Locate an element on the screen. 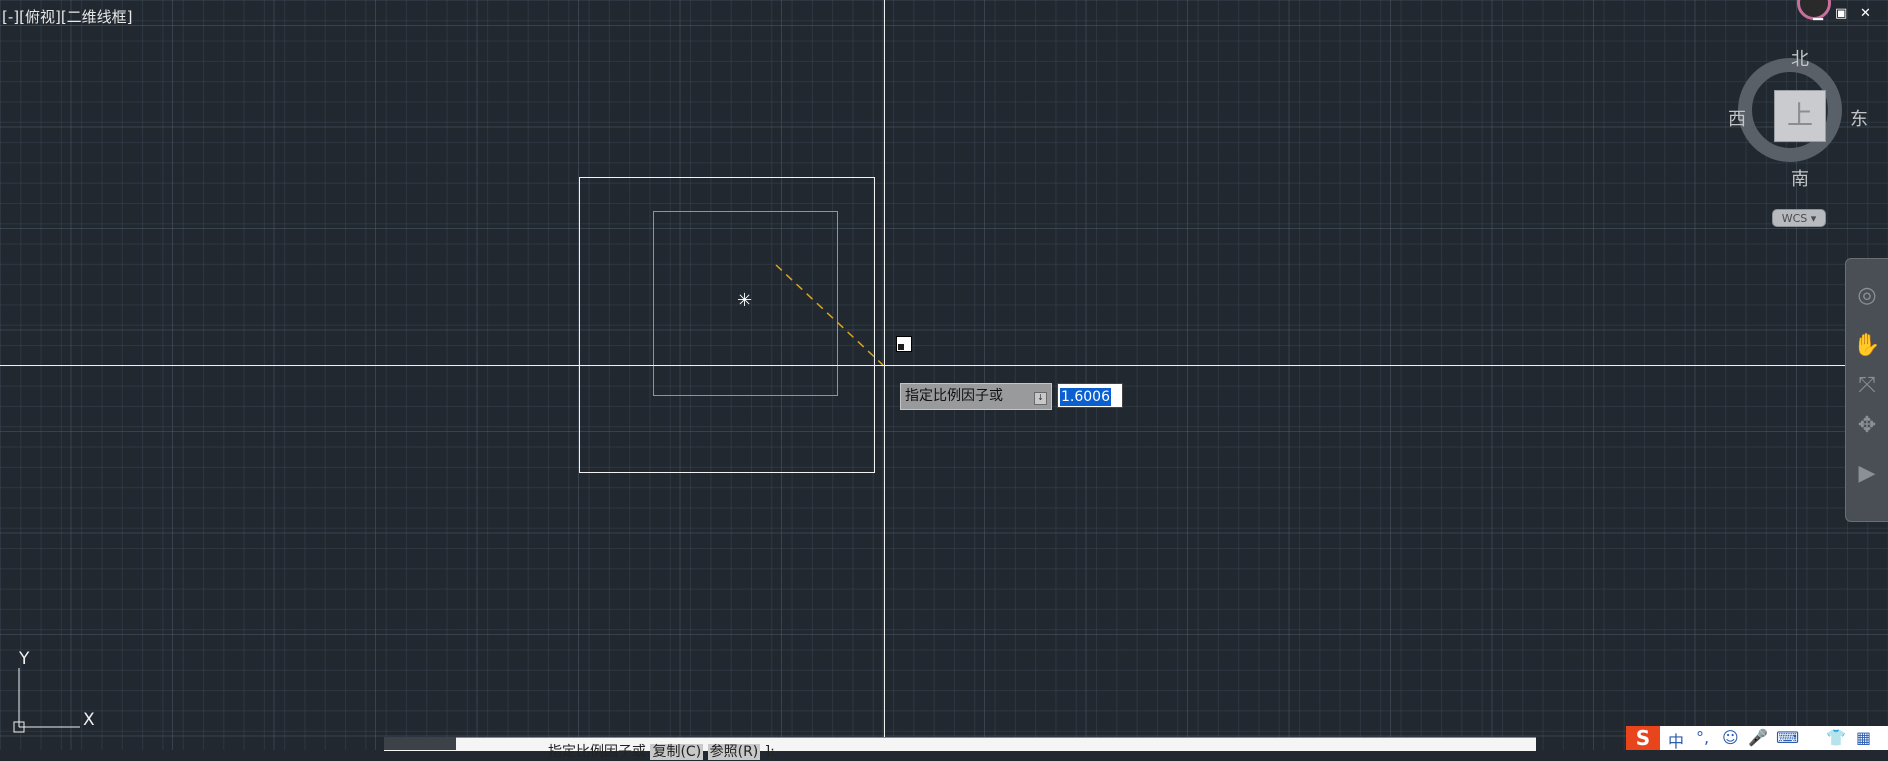 This screenshot has height=761, width=1888. zoom-extents-icon: ⤧ is located at coordinates (1867, 386).